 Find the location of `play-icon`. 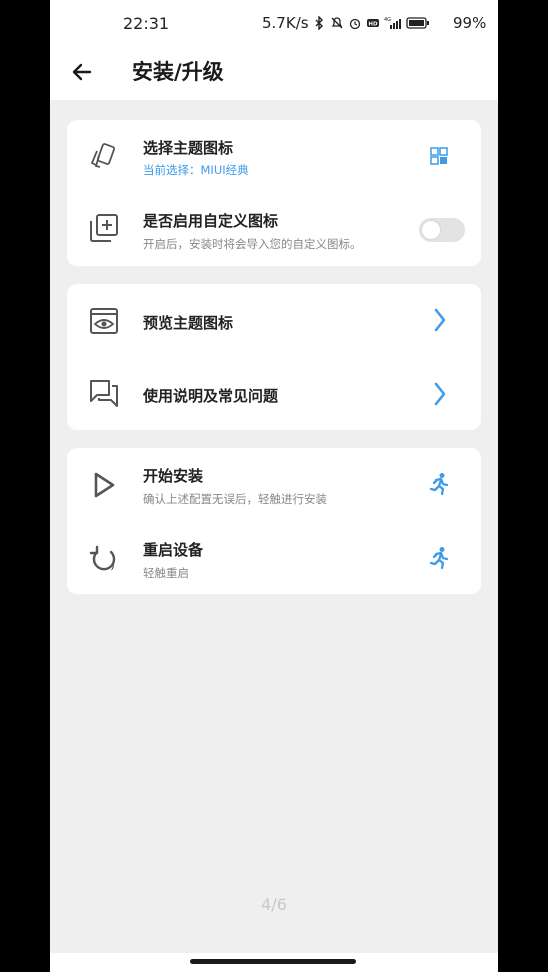

play-icon is located at coordinates (104, 485).